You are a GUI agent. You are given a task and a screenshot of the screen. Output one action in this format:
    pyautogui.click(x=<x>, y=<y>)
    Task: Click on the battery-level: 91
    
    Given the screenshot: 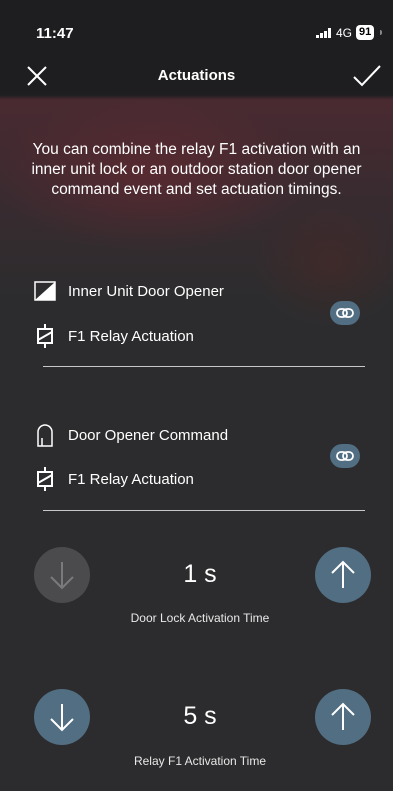 What is the action you would take?
    pyautogui.click(x=365, y=32)
    